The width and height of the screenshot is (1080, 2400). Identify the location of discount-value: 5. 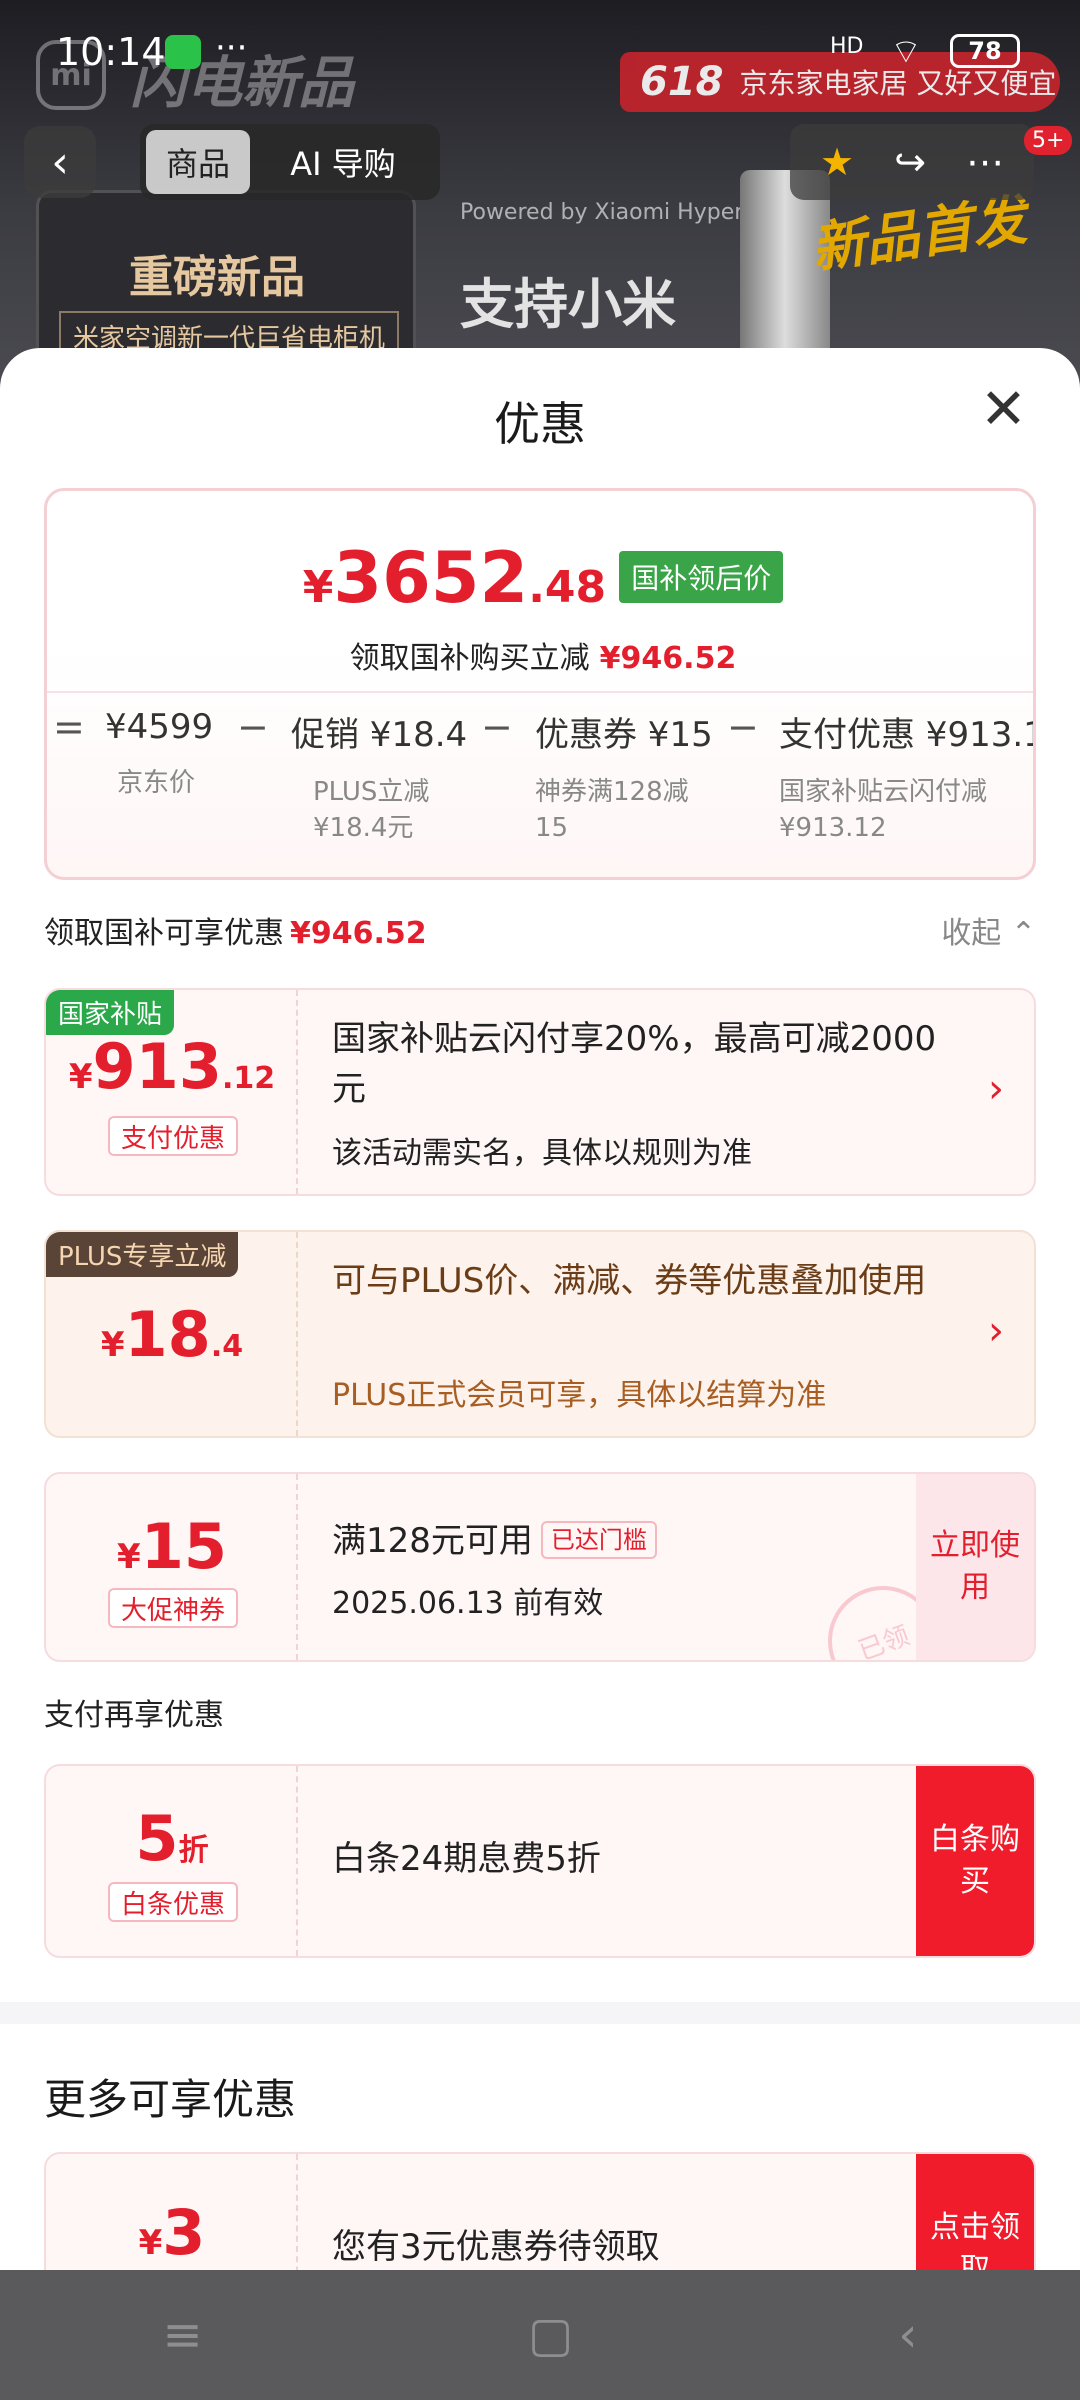
(157, 1838).